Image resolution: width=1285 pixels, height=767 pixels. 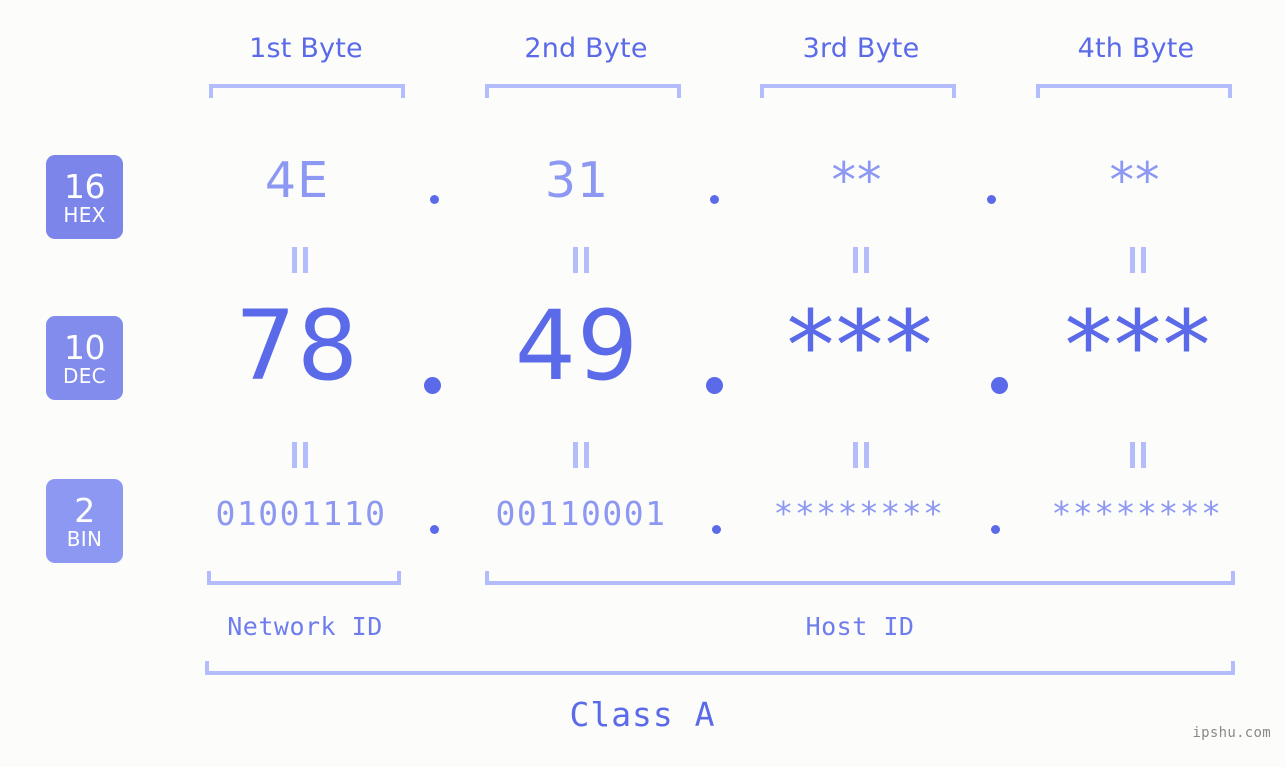 I want to click on network-id-bracket, so click(x=304, y=578).